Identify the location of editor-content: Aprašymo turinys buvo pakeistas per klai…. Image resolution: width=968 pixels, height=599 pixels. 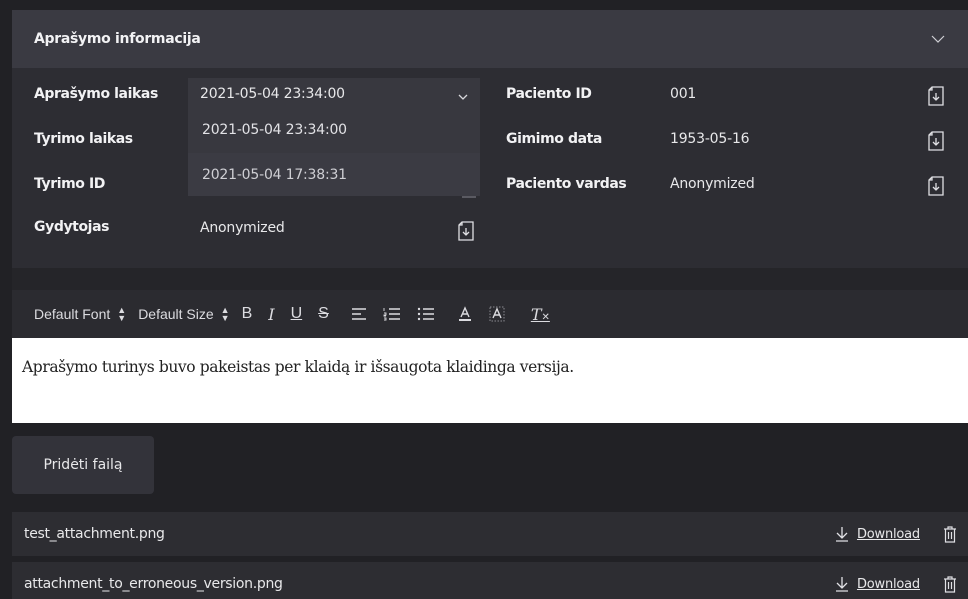
(298, 367).